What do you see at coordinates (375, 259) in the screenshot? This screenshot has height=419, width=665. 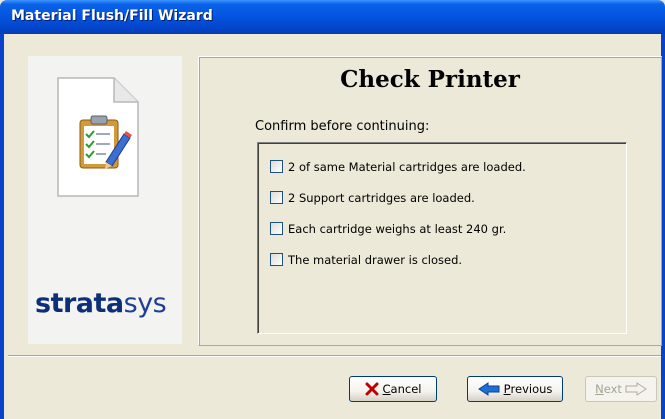 I see `checklist-label: The material drawer is closed.` at bounding box center [375, 259].